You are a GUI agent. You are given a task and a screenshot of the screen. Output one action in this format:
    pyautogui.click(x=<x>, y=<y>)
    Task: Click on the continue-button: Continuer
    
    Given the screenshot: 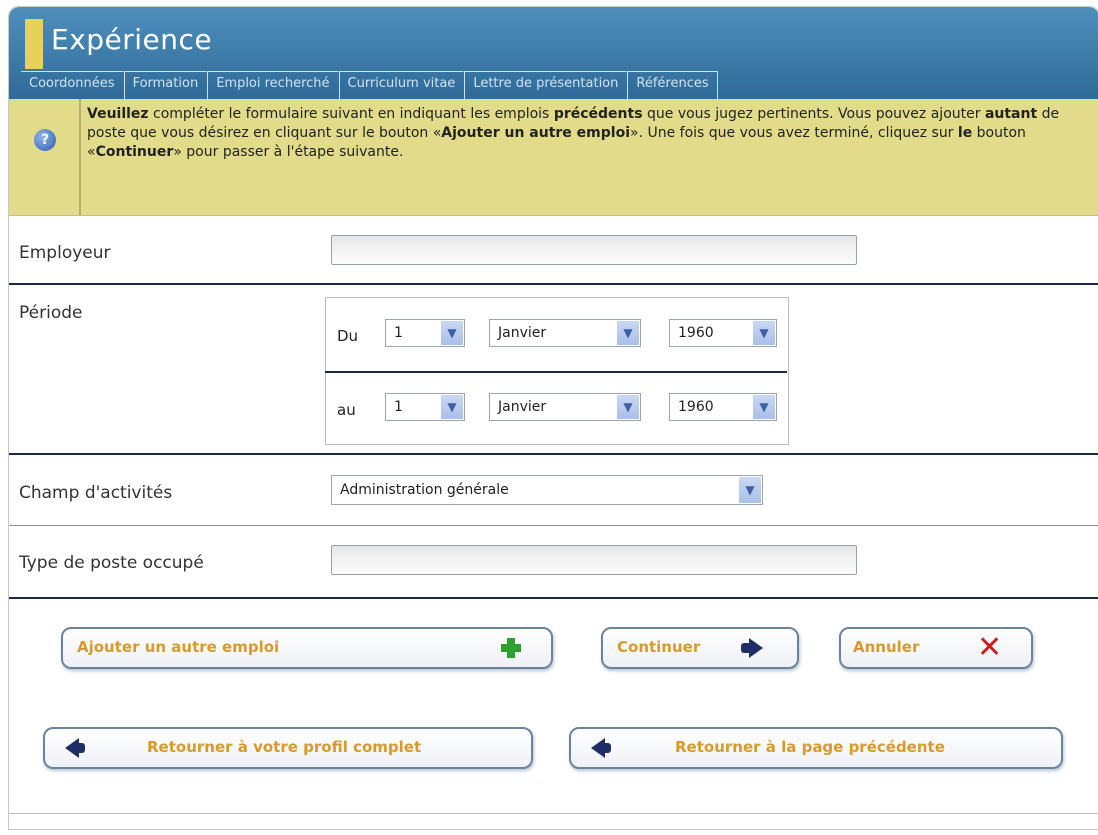 What is the action you would take?
    pyautogui.click(x=700, y=648)
    